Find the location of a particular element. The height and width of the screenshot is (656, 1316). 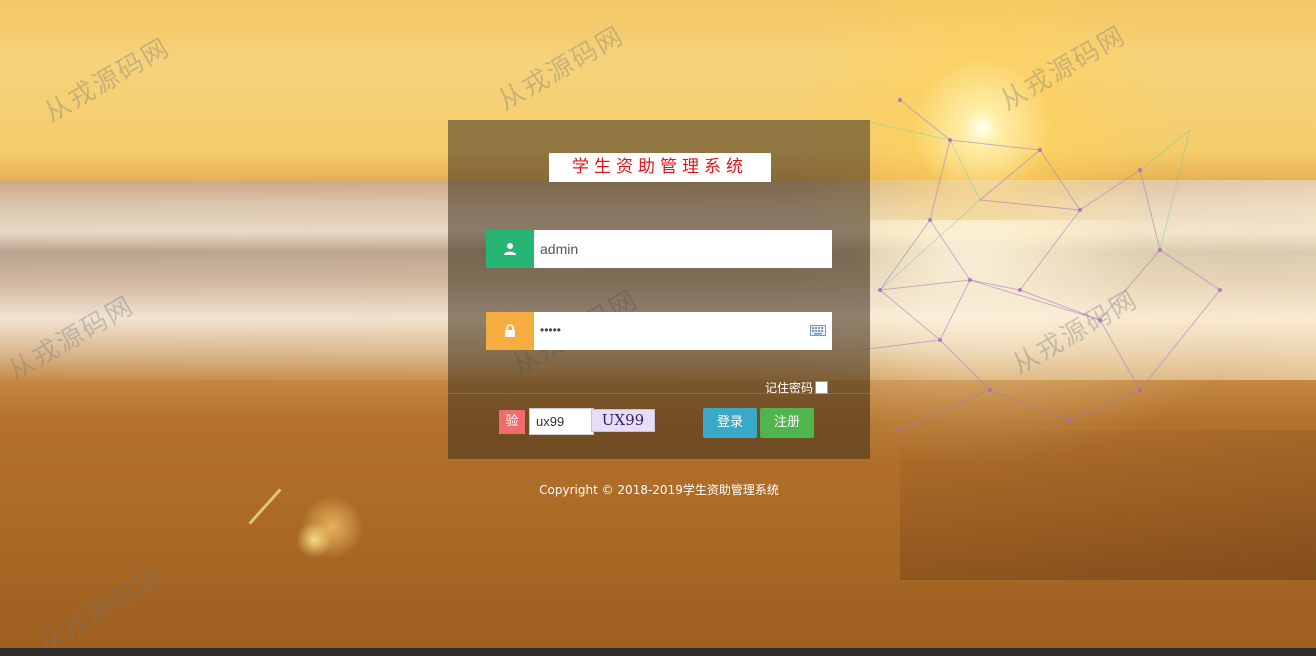

lens-flare is located at coordinates (314, 540).